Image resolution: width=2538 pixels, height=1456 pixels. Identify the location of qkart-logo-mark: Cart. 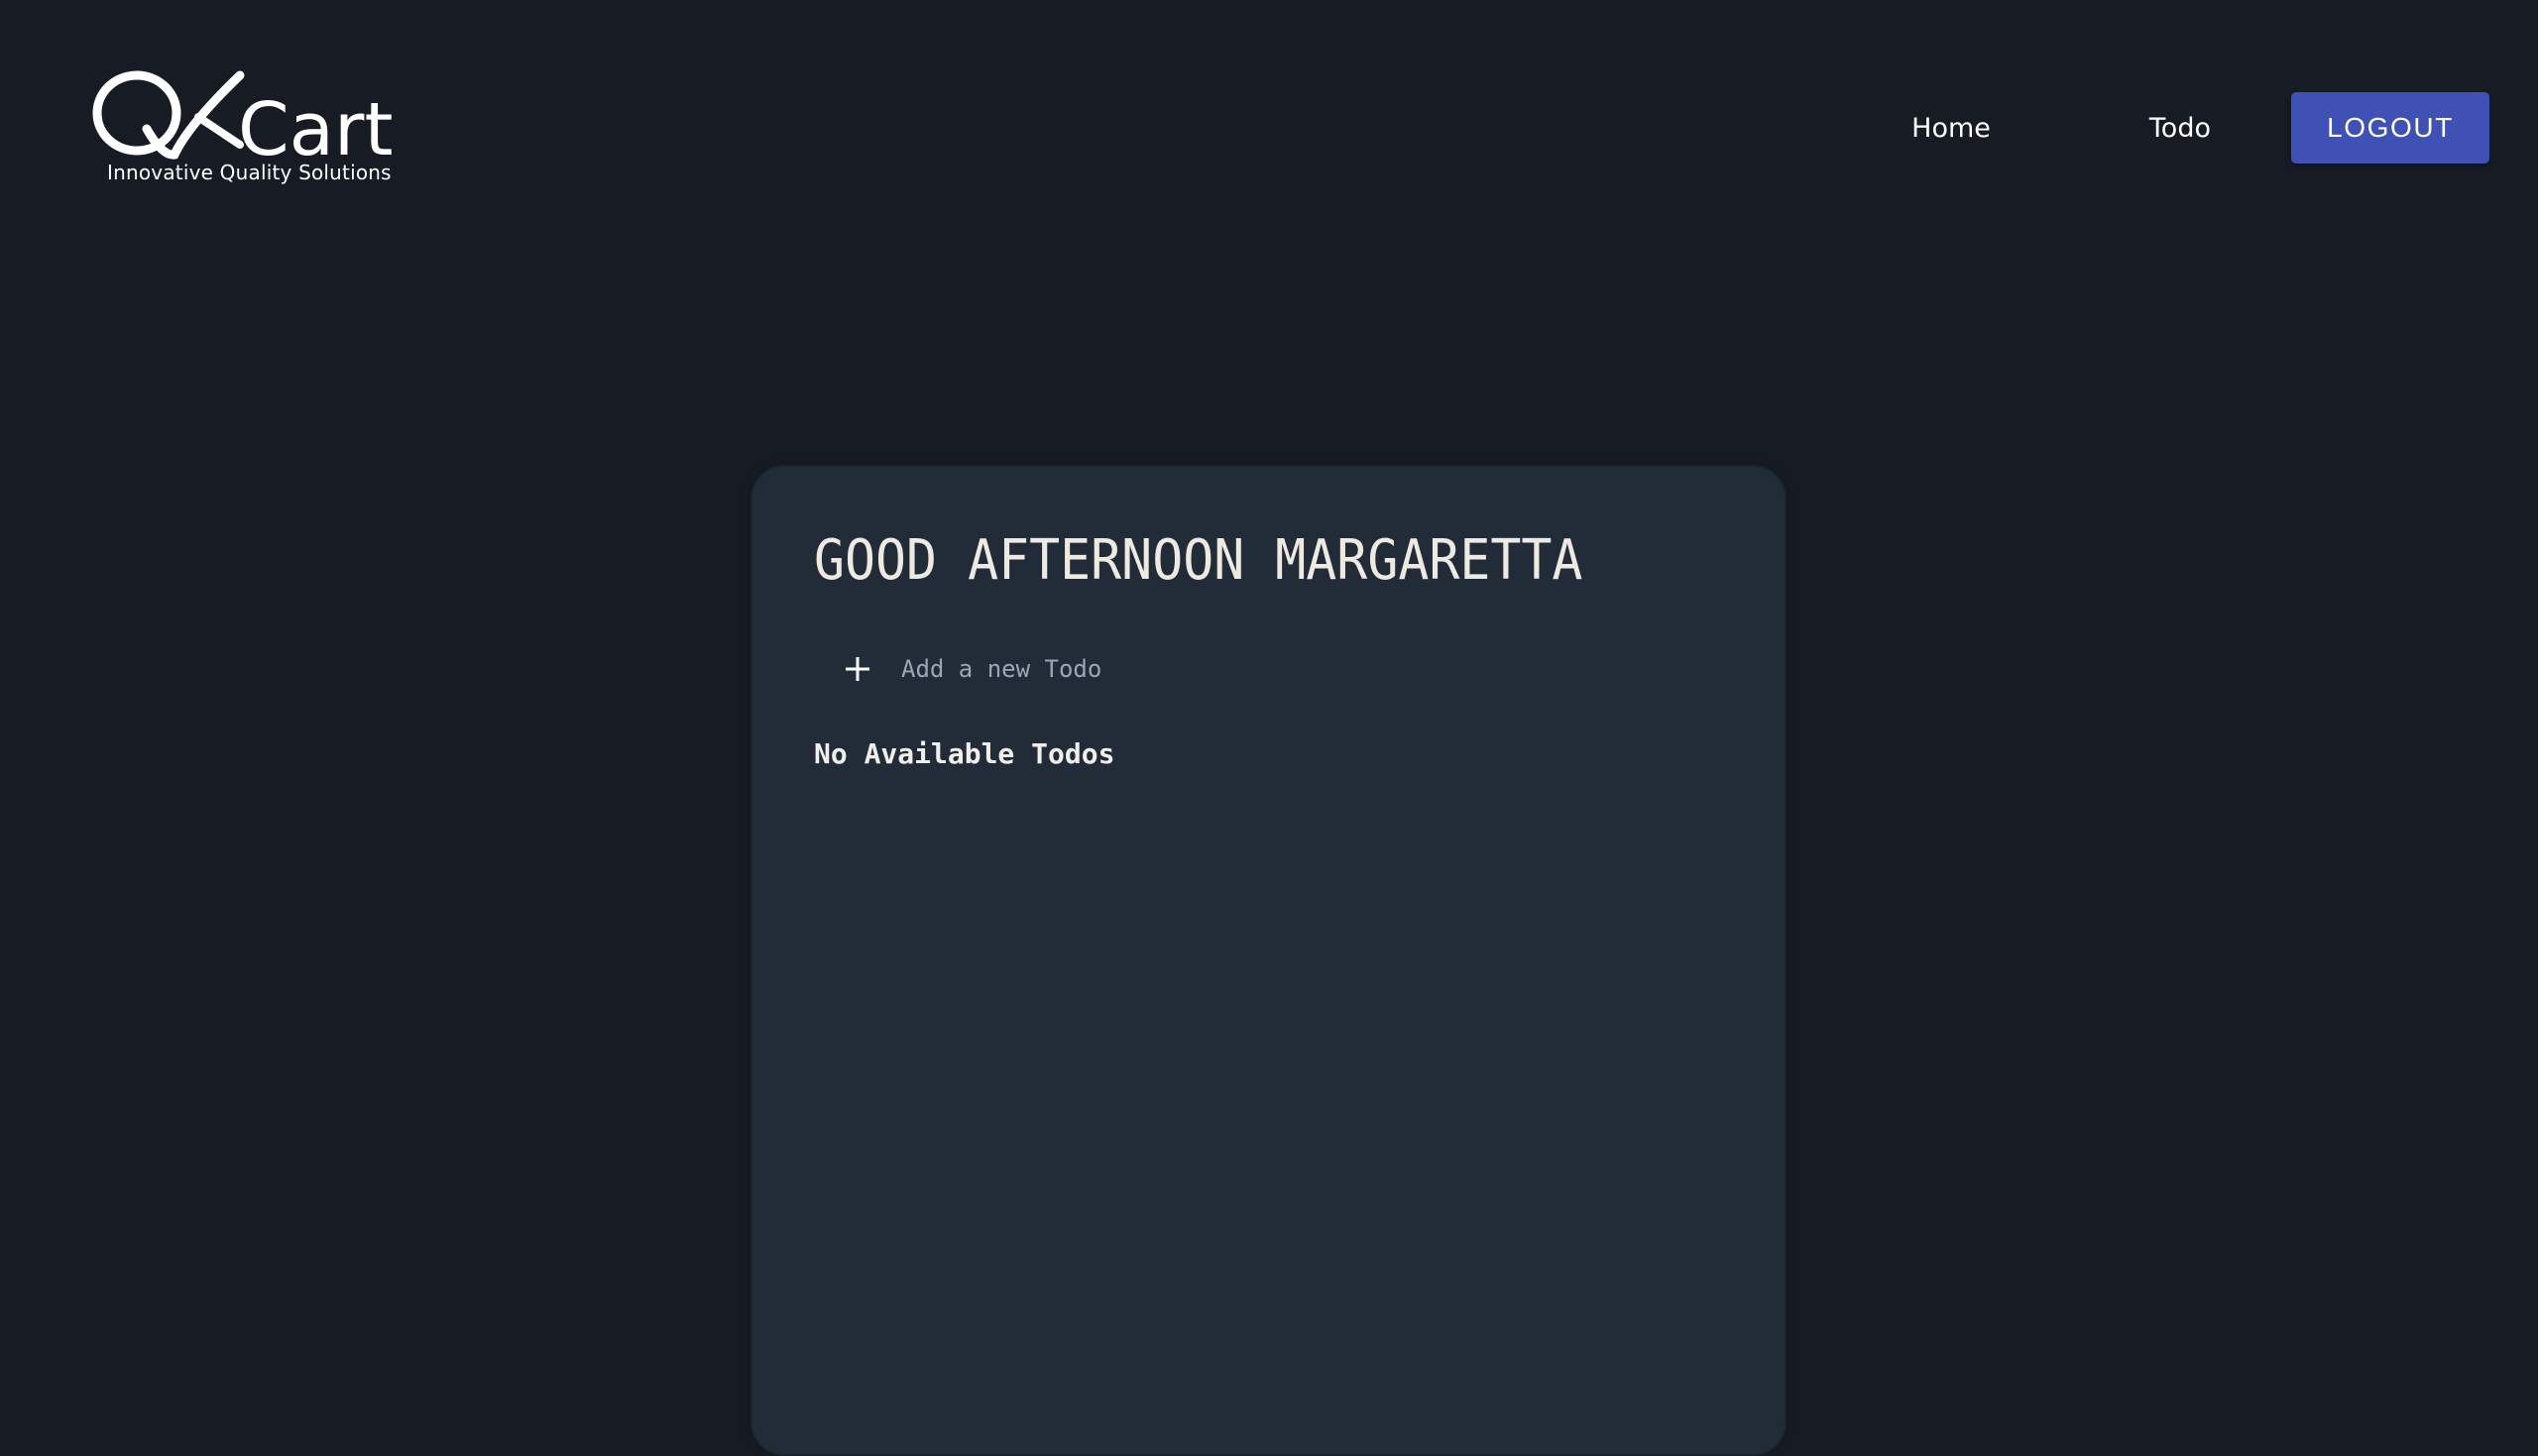
(242, 118).